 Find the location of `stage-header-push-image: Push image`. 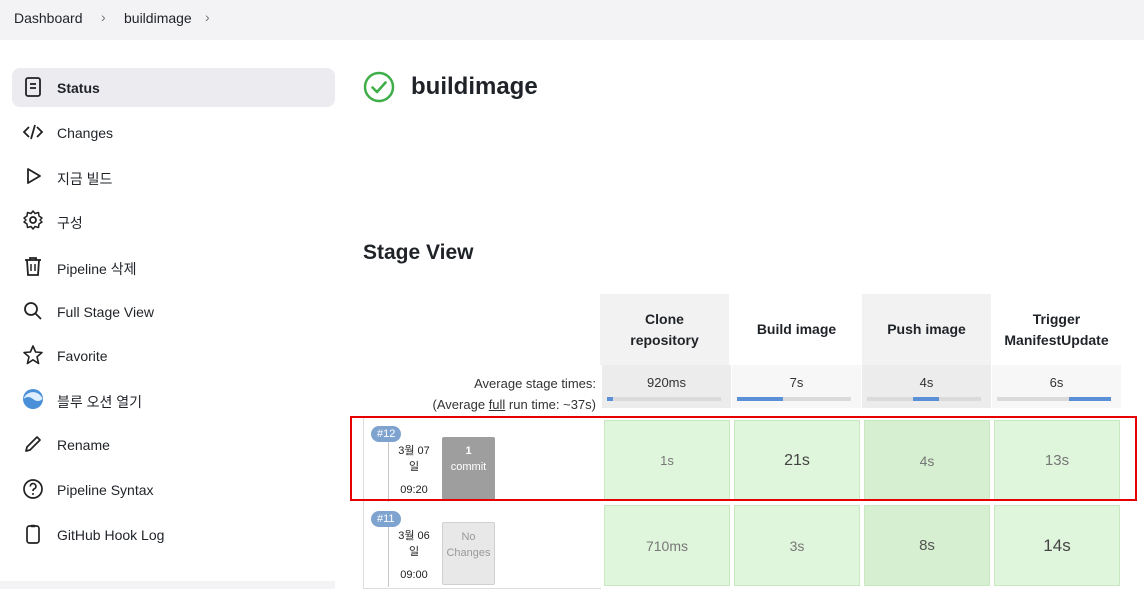

stage-header-push-image: Push image is located at coordinates (926, 329).